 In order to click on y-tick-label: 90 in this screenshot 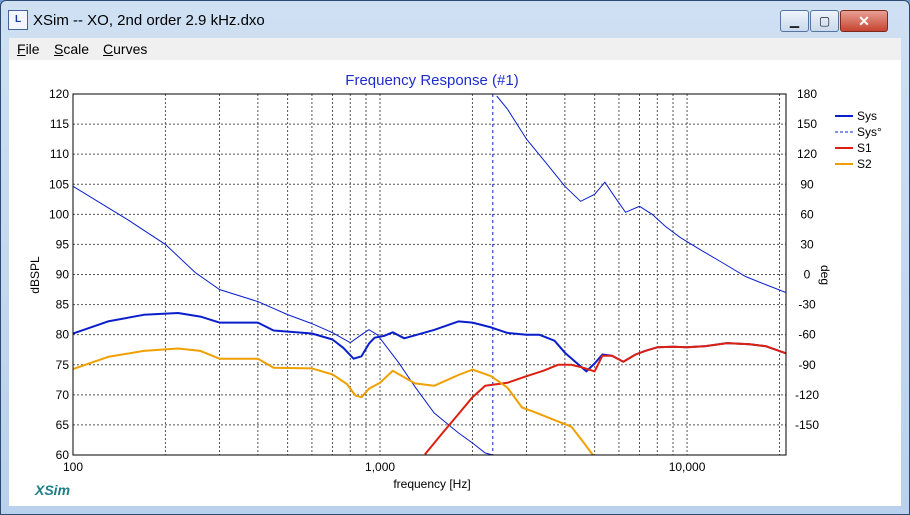, I will do `click(63, 275)`.